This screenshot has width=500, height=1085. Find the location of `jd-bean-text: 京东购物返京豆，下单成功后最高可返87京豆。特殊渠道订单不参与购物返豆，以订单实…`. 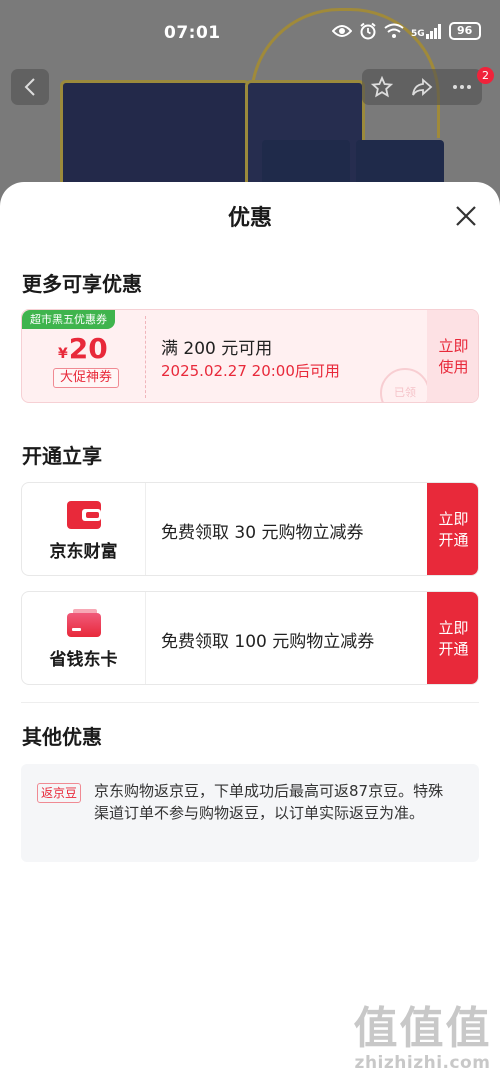

jd-bean-text: 京东购物返京豆，下单成功后最高可返87京豆。特殊渠道订单不参与购物返豆，以订单实… is located at coordinates (269, 802).